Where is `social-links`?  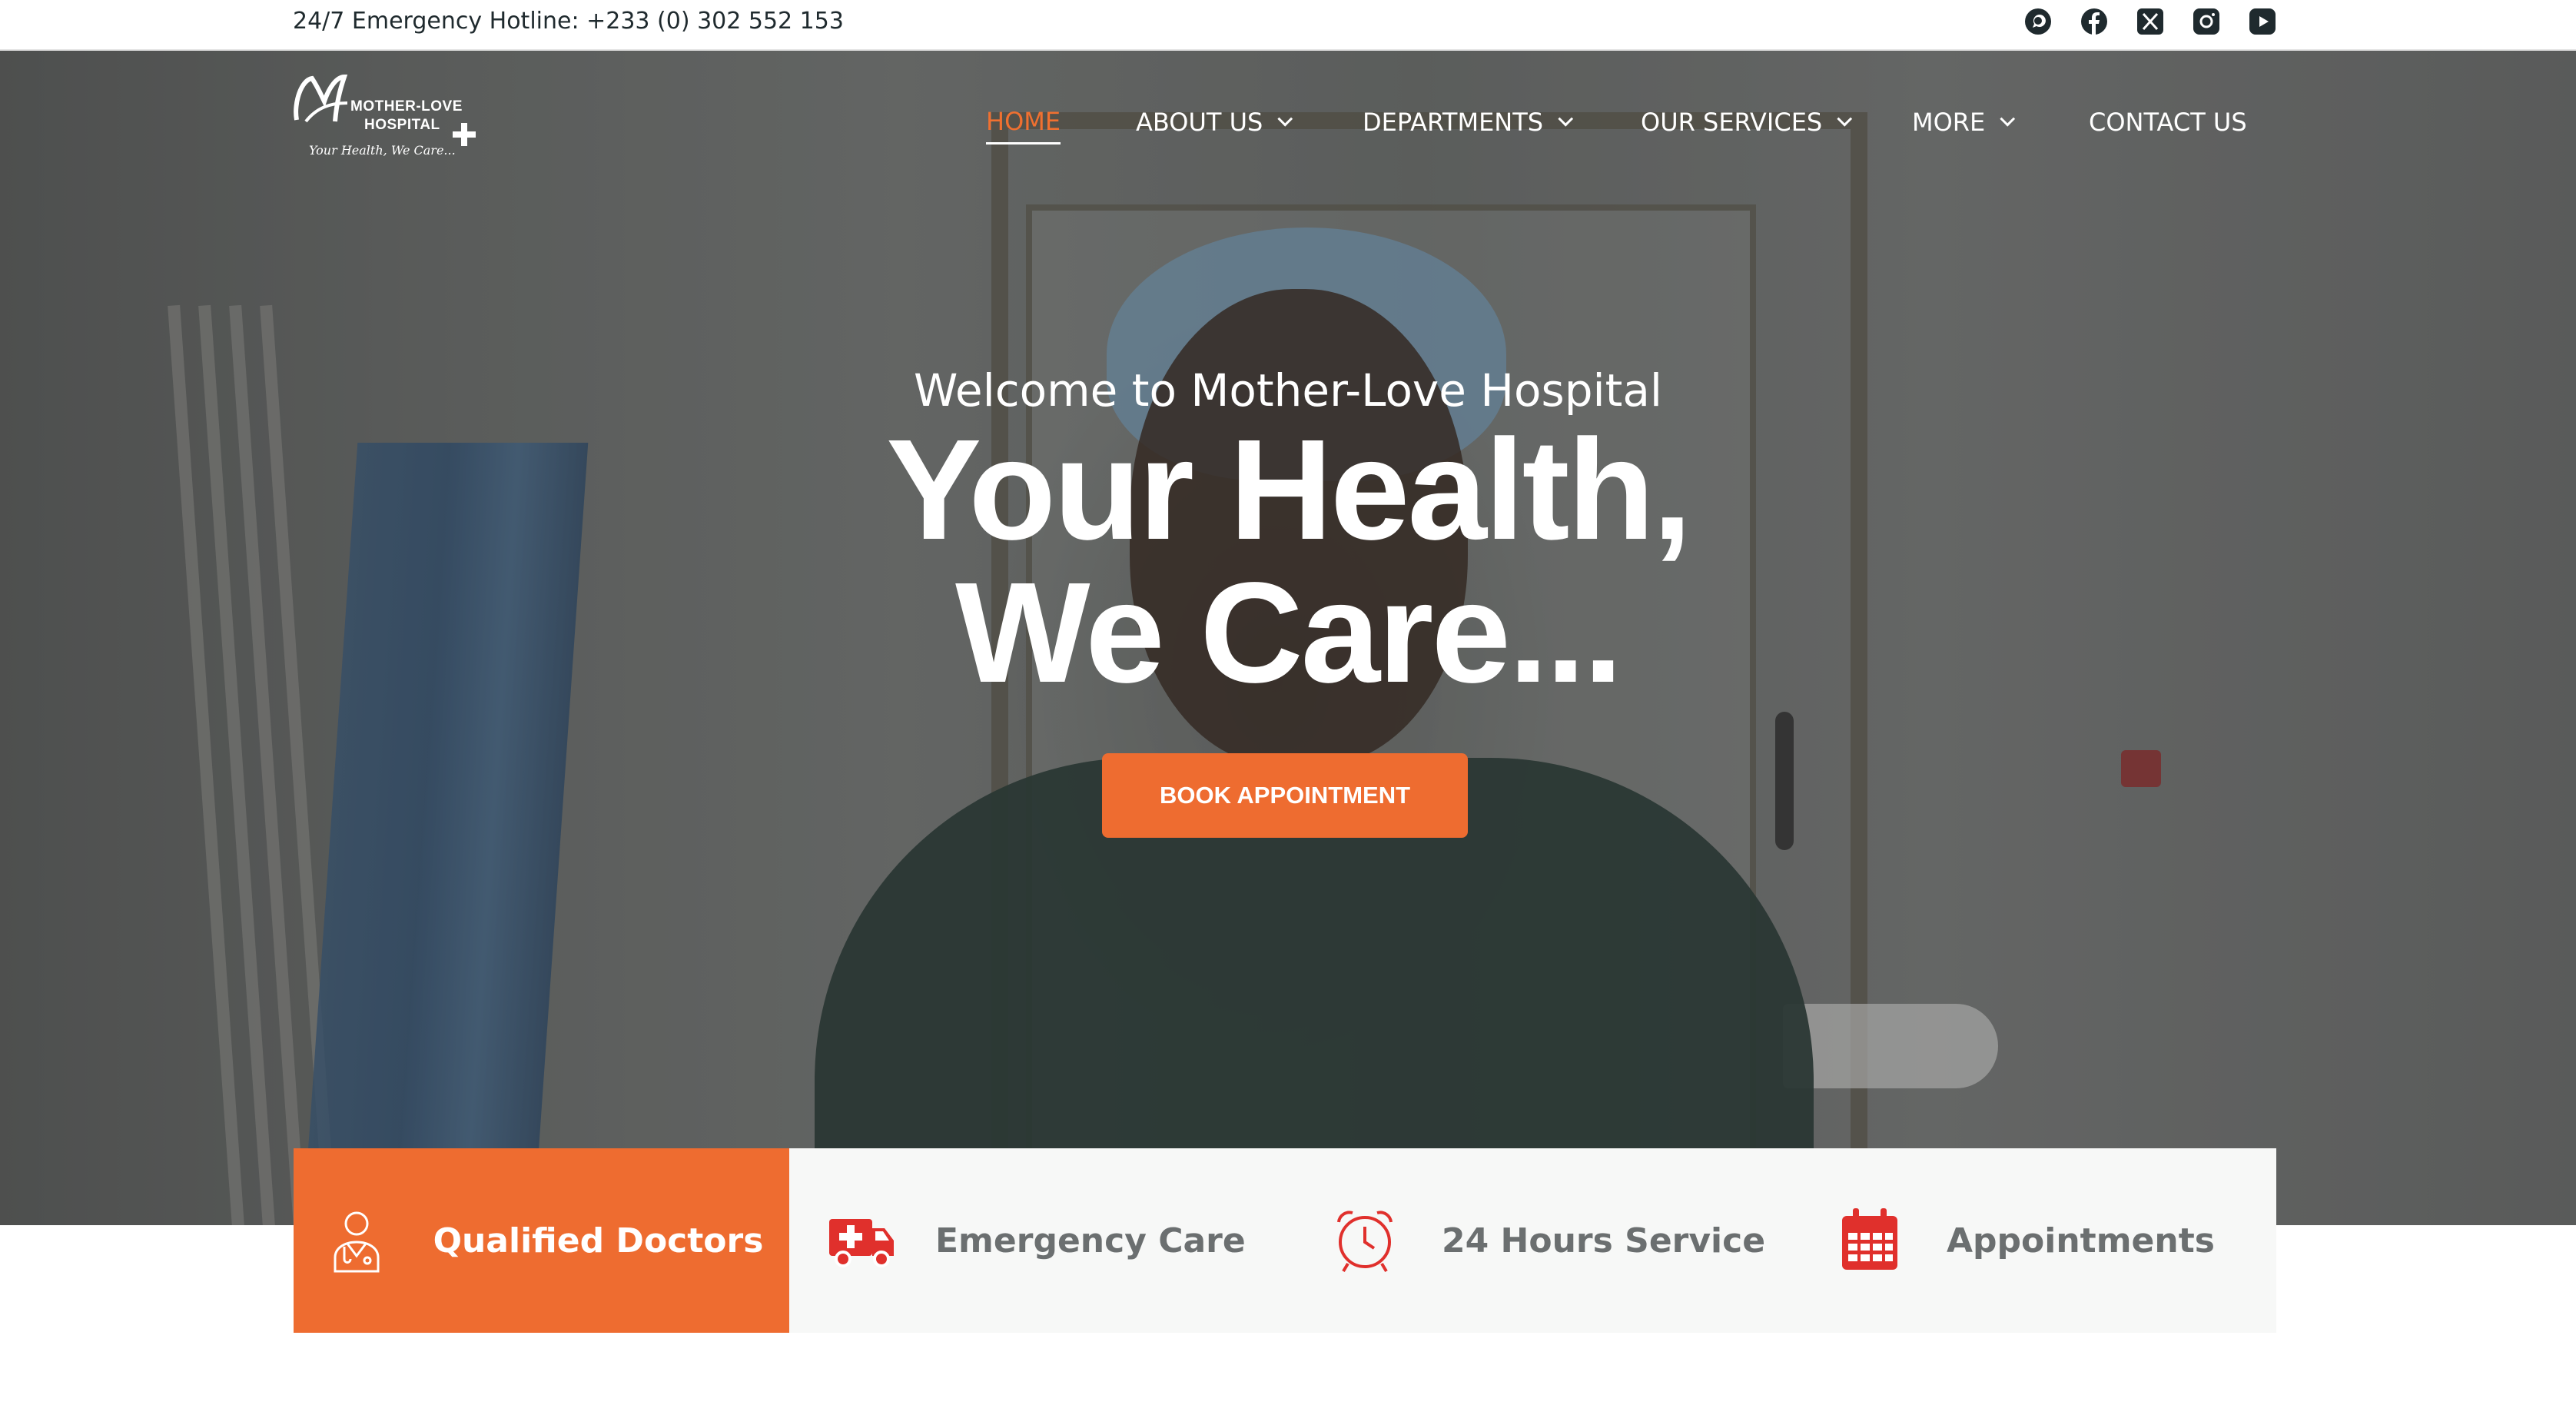 social-links is located at coordinates (2150, 22).